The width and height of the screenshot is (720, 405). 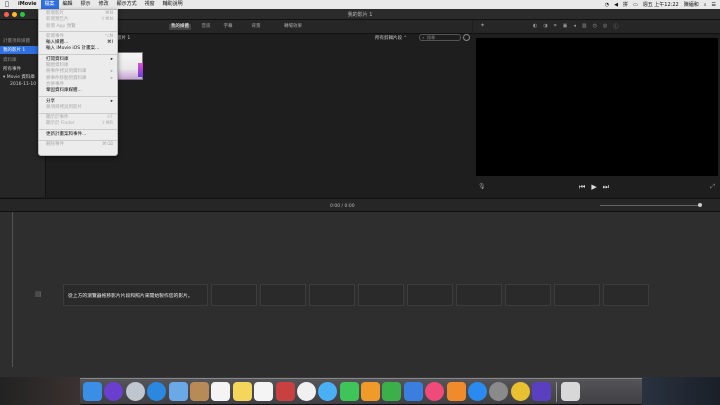 What do you see at coordinates (542, 391) in the screenshot?
I see `imovie-icon` at bounding box center [542, 391].